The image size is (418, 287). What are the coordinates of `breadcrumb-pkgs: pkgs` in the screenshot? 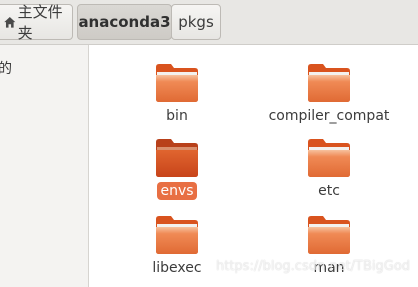 It's located at (196, 22).